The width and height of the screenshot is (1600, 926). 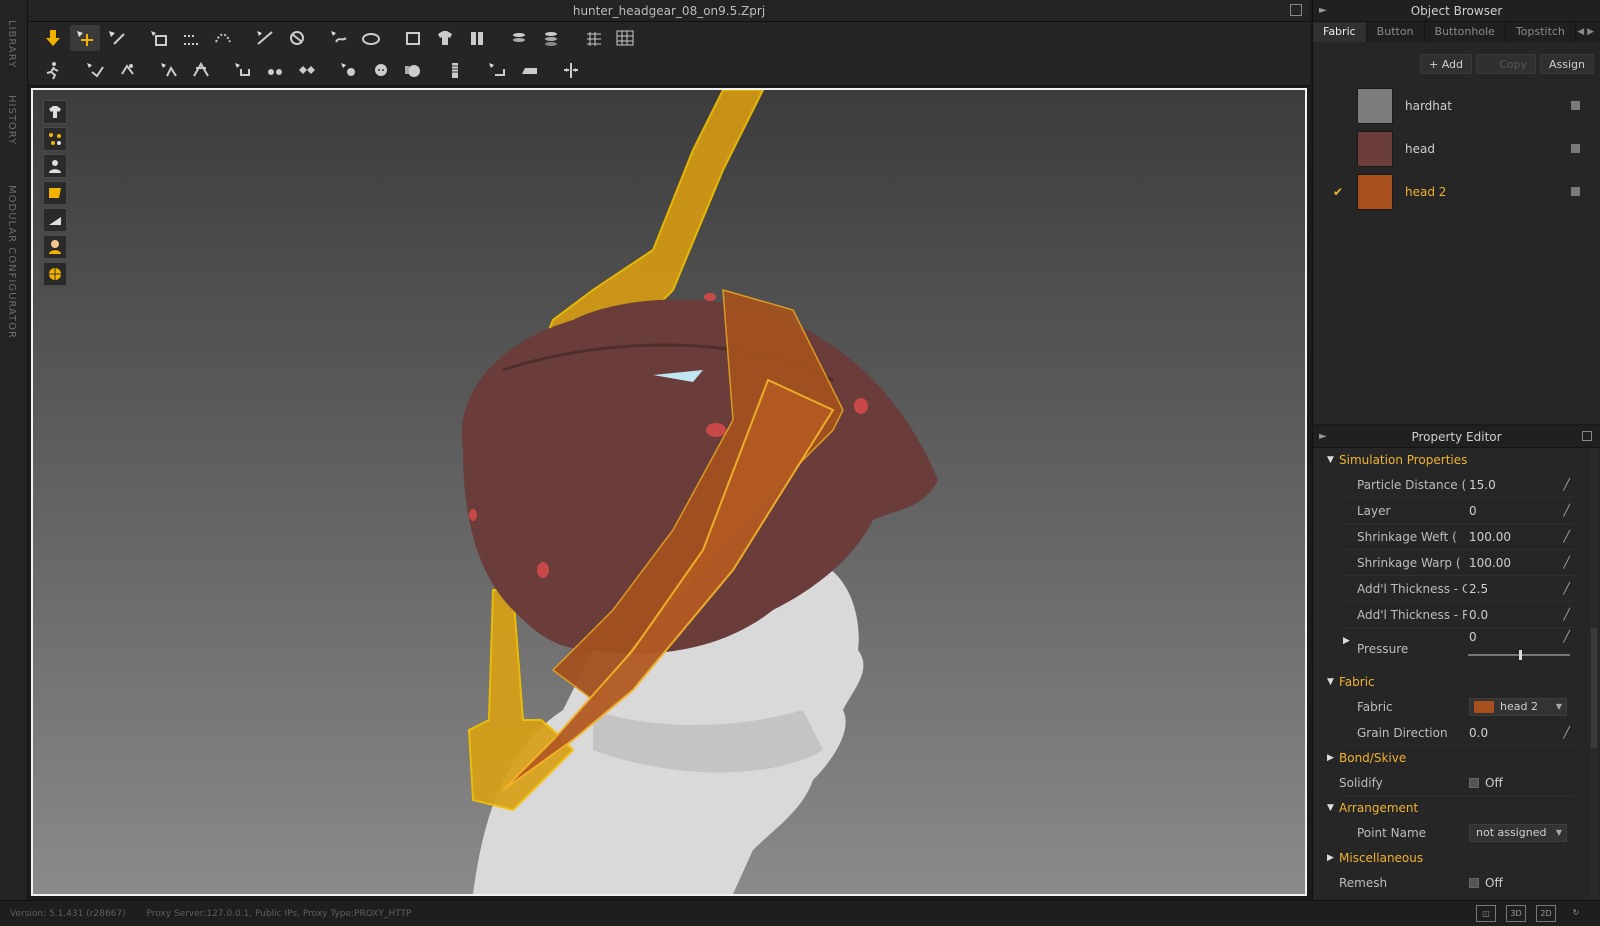 What do you see at coordinates (1546, 913) in the screenshot?
I see `view-2d-button: 2D` at bounding box center [1546, 913].